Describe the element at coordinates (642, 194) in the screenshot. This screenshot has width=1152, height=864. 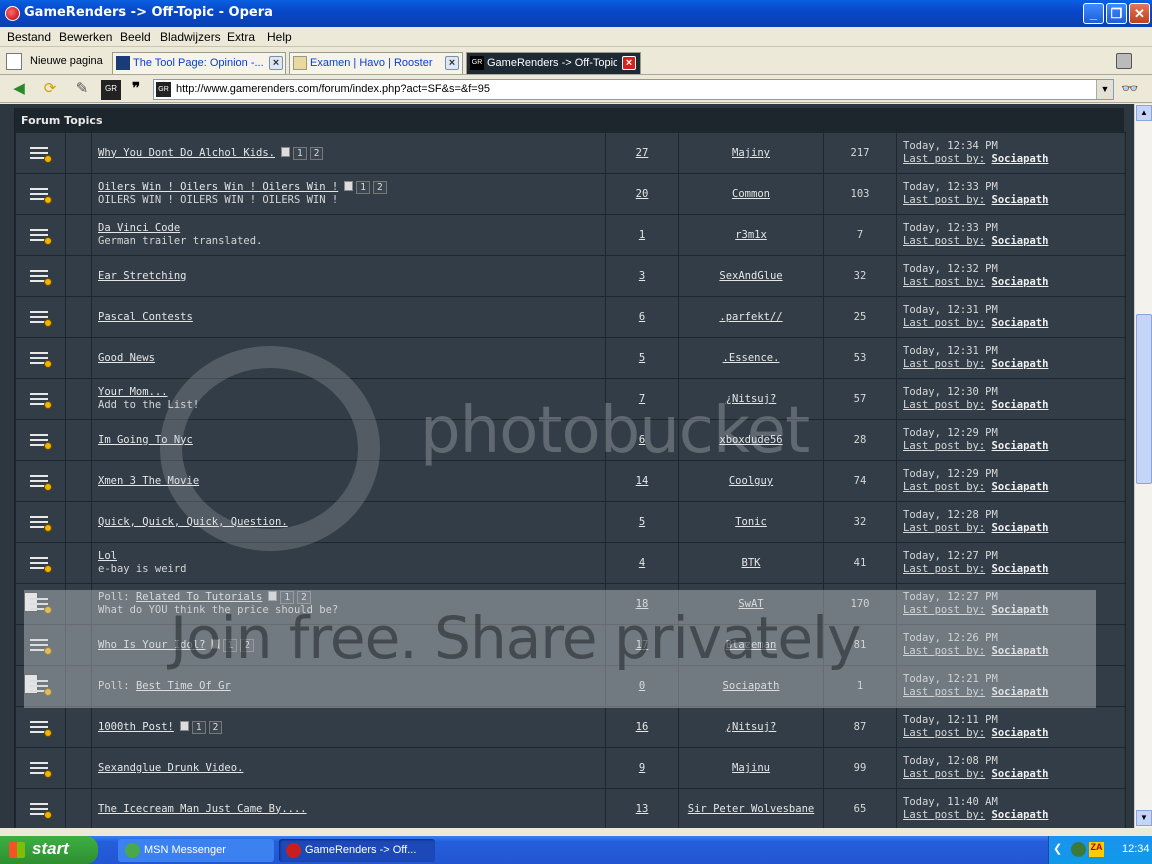
I see `replies-count-link: 20` at that location.